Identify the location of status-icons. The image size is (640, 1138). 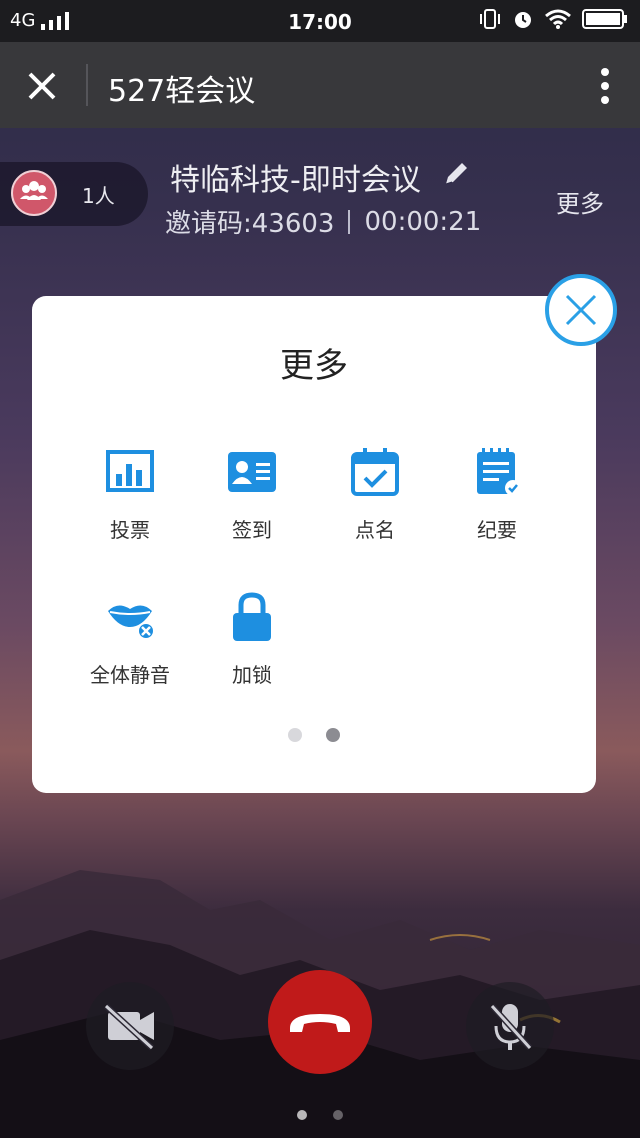
(553, 19).